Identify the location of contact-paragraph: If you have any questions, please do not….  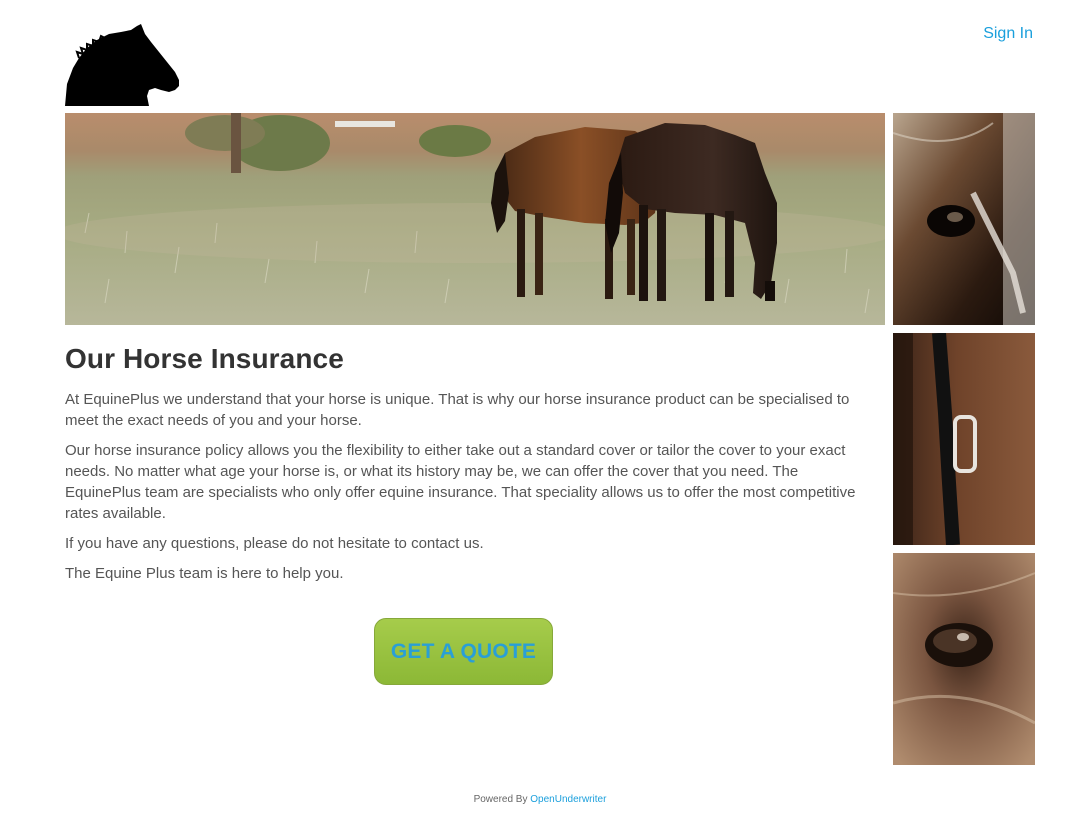
(274, 543).